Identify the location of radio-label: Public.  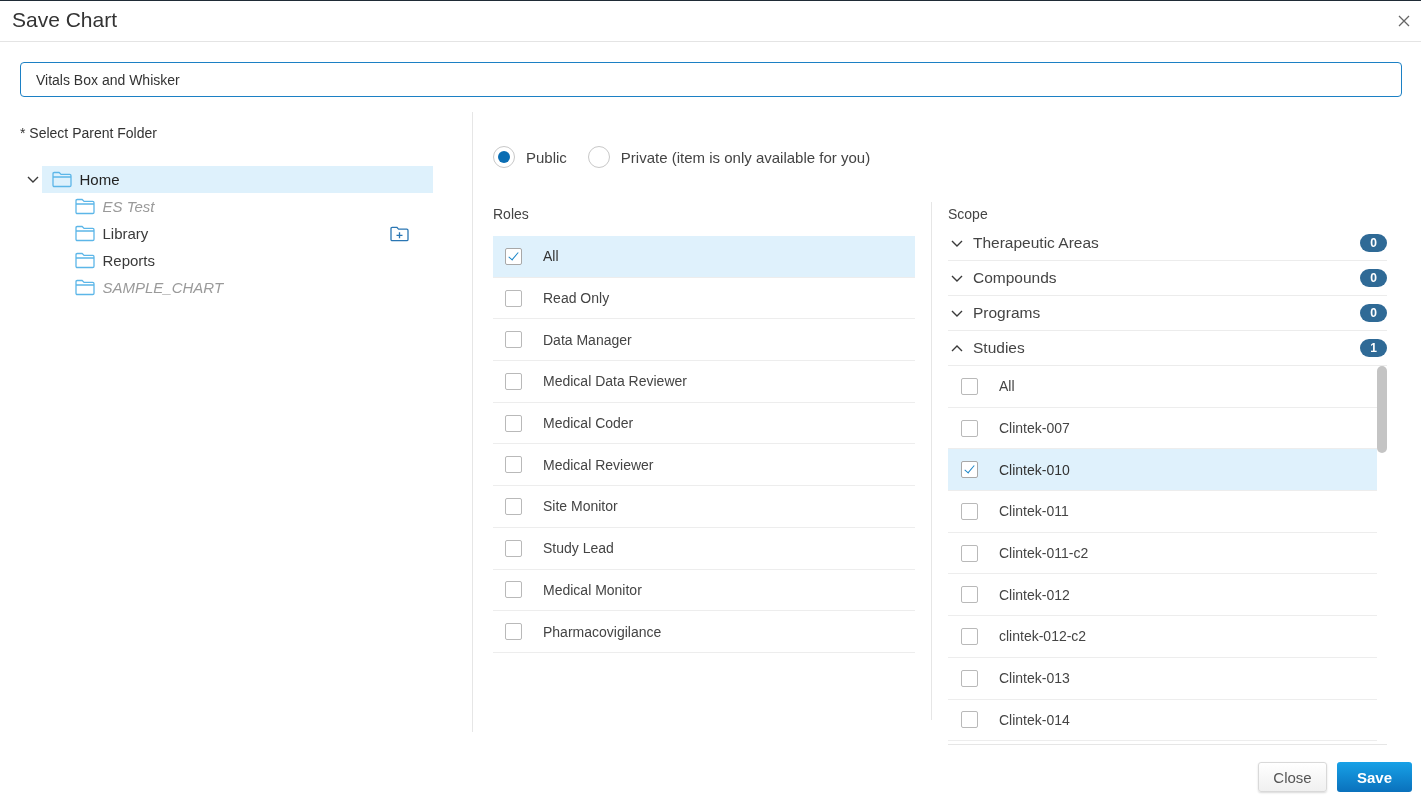
(546, 157).